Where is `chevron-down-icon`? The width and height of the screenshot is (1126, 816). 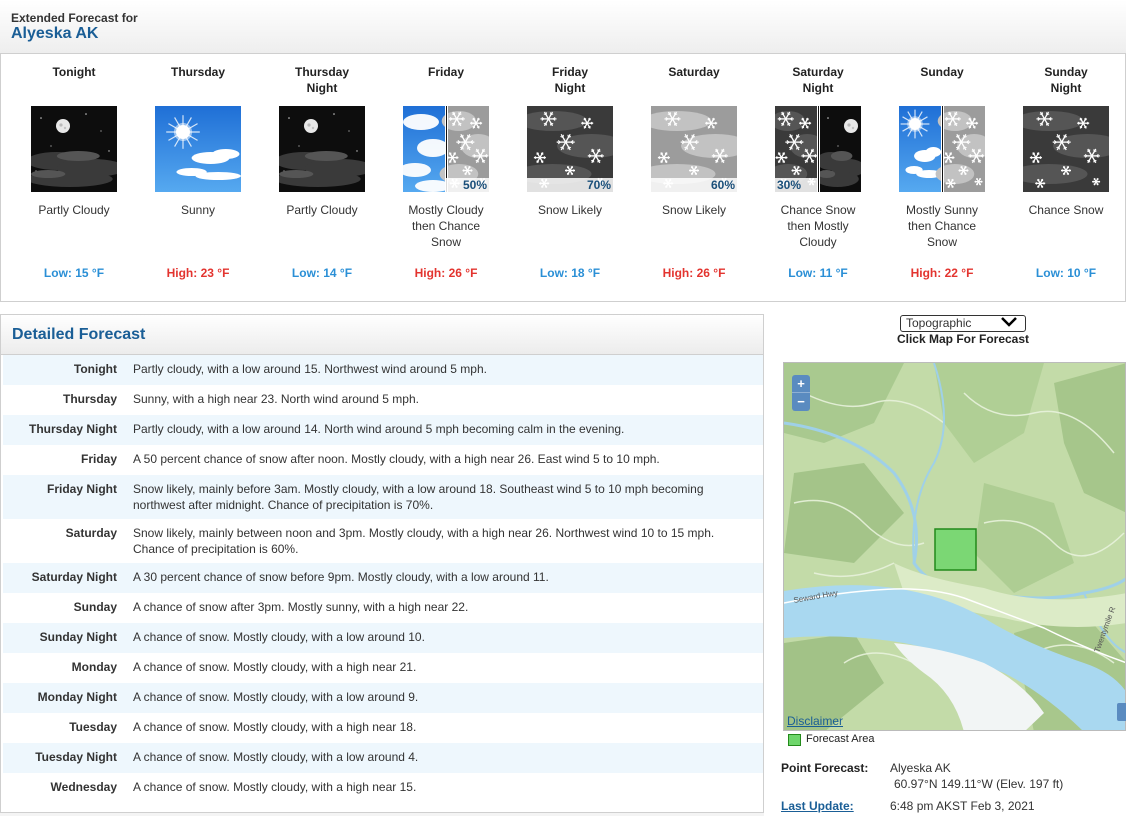 chevron-down-icon is located at coordinates (1009, 324).